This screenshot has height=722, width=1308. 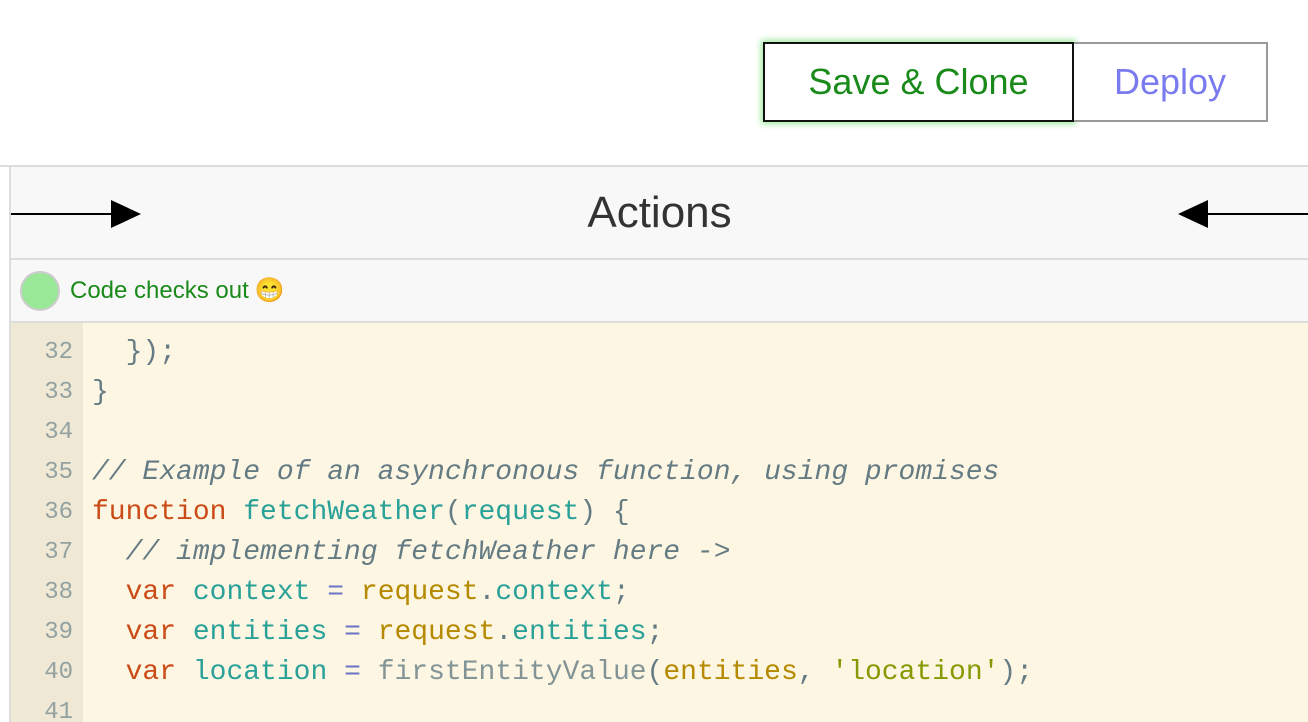 I want to click on code-line: 32 });, so click(x=659, y=353).